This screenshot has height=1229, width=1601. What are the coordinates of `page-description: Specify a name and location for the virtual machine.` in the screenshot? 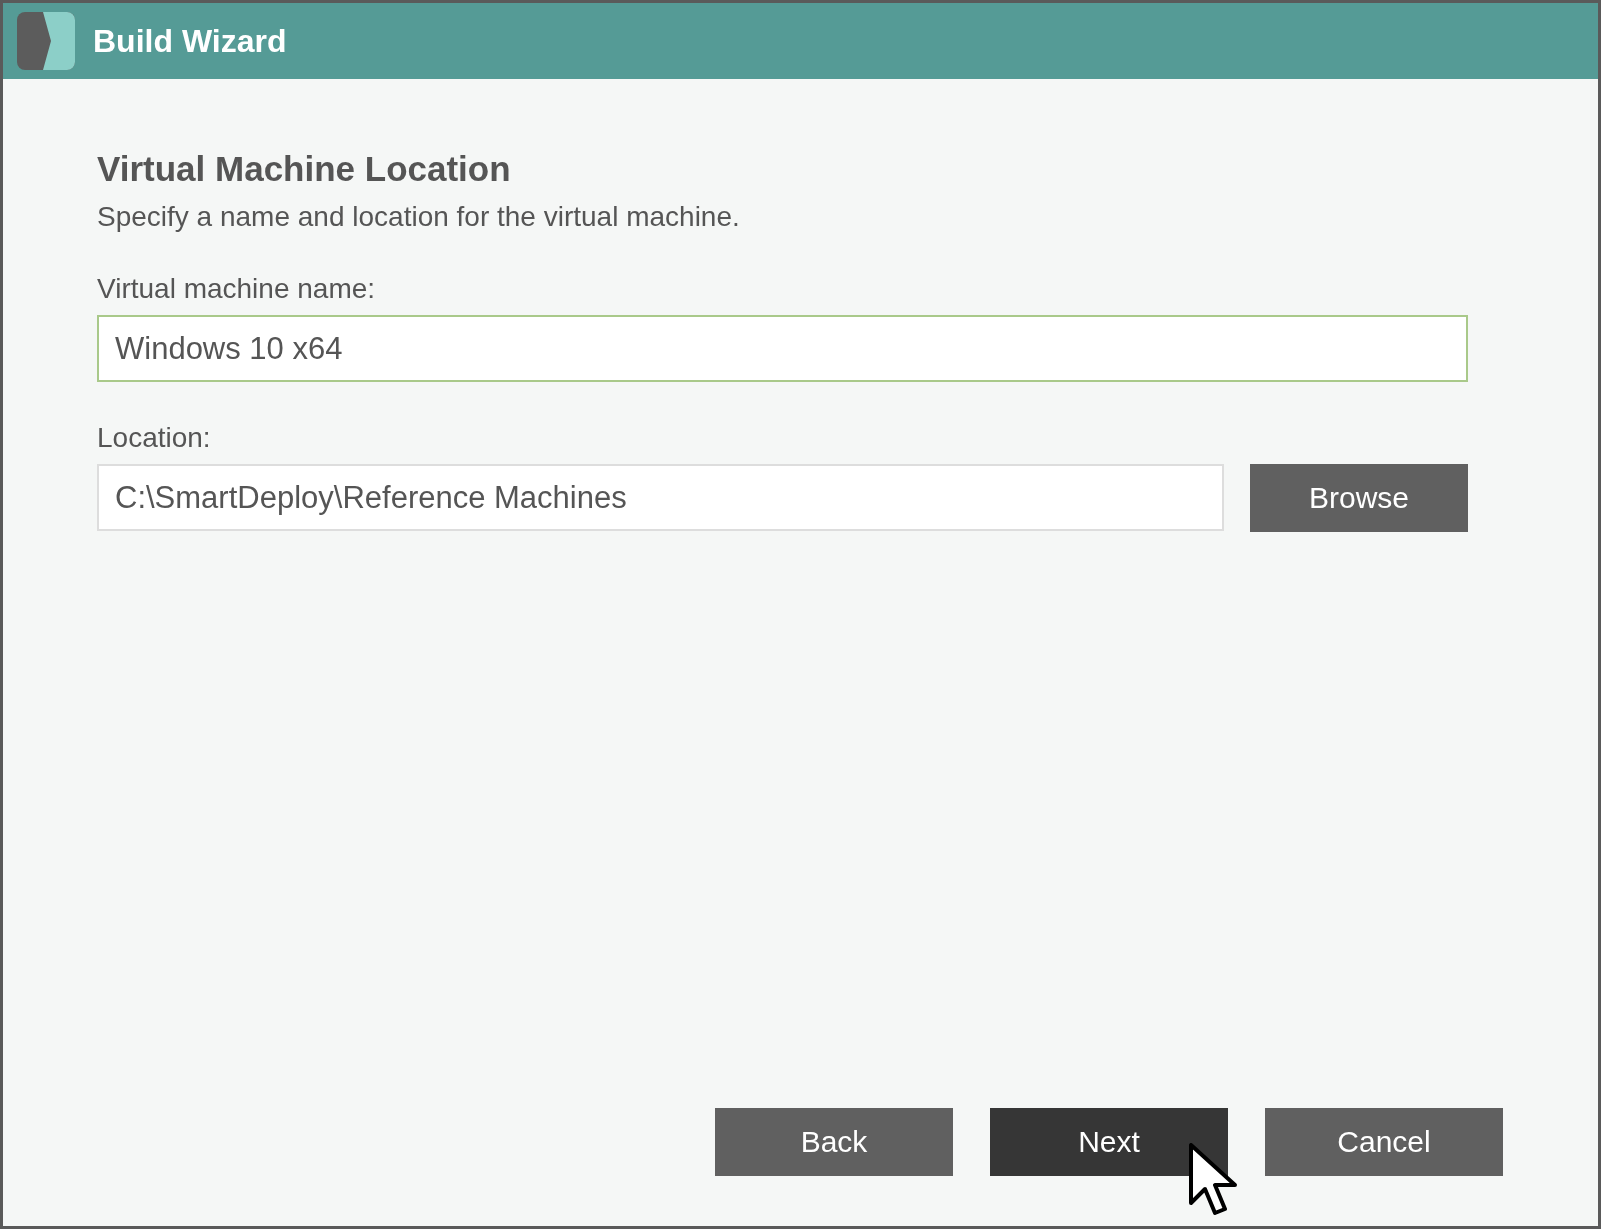 It's located at (419, 217).